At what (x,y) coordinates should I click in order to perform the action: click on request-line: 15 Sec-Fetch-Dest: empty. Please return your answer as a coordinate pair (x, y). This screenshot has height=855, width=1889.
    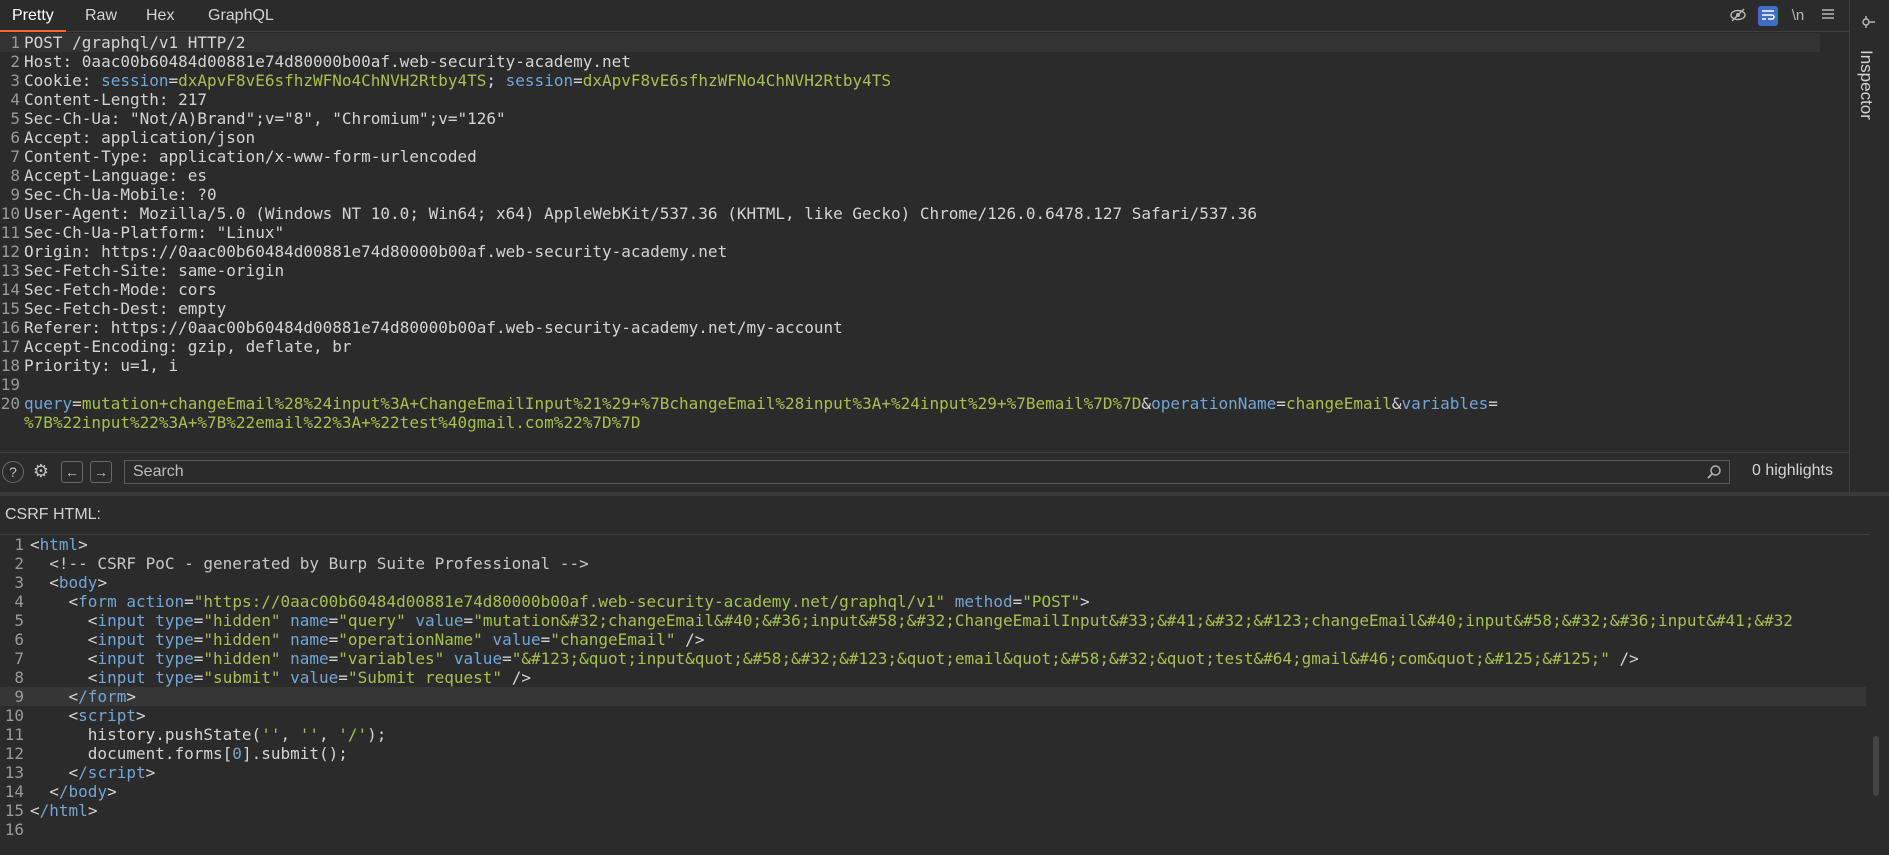
    Looking at the image, I should click on (113, 308).